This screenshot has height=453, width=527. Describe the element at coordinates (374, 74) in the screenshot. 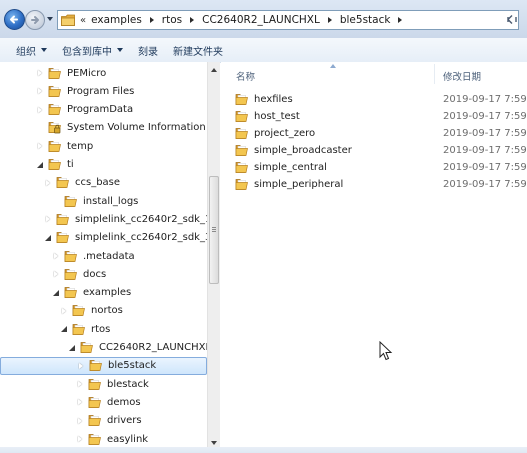

I see `column-header-row: 名称 修改日期` at that location.